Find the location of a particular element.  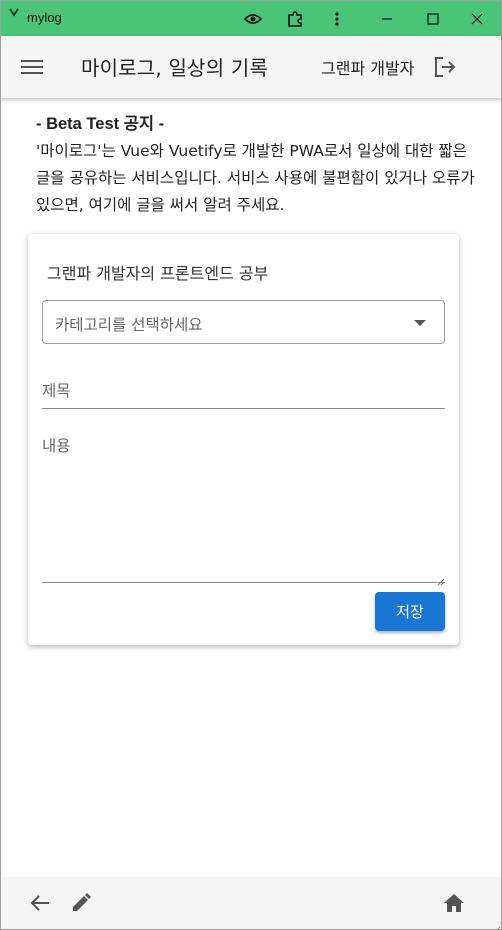

dropdown-arrow-icon is located at coordinates (420, 323).